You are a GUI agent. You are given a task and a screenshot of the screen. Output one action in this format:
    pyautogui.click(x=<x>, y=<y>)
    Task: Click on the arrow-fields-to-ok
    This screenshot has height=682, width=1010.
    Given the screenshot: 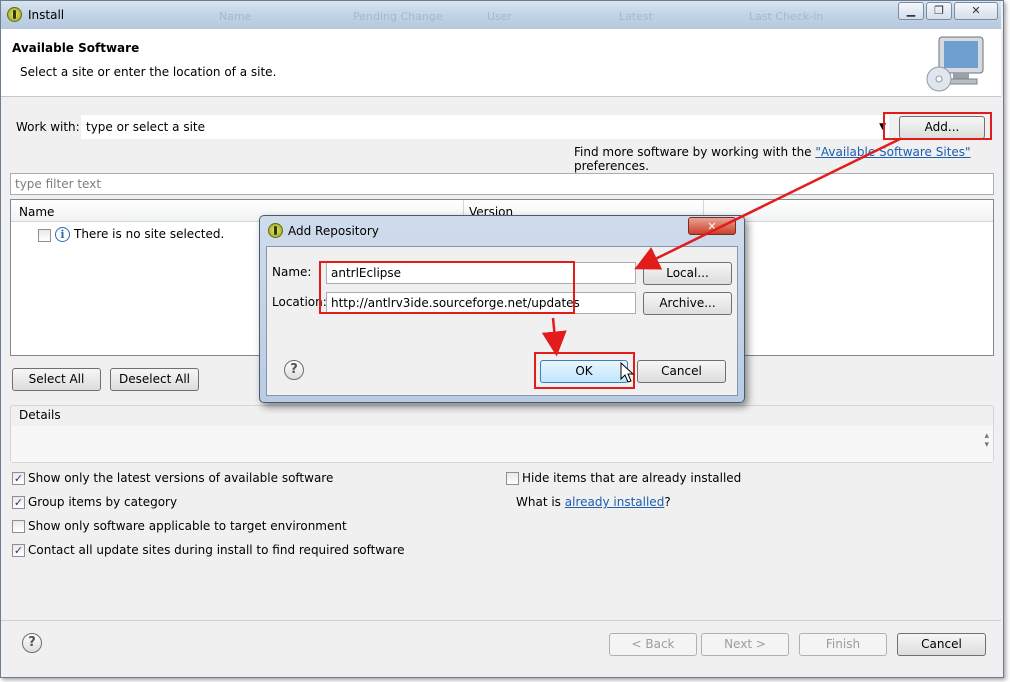 What is the action you would take?
    pyautogui.click(x=554, y=337)
    